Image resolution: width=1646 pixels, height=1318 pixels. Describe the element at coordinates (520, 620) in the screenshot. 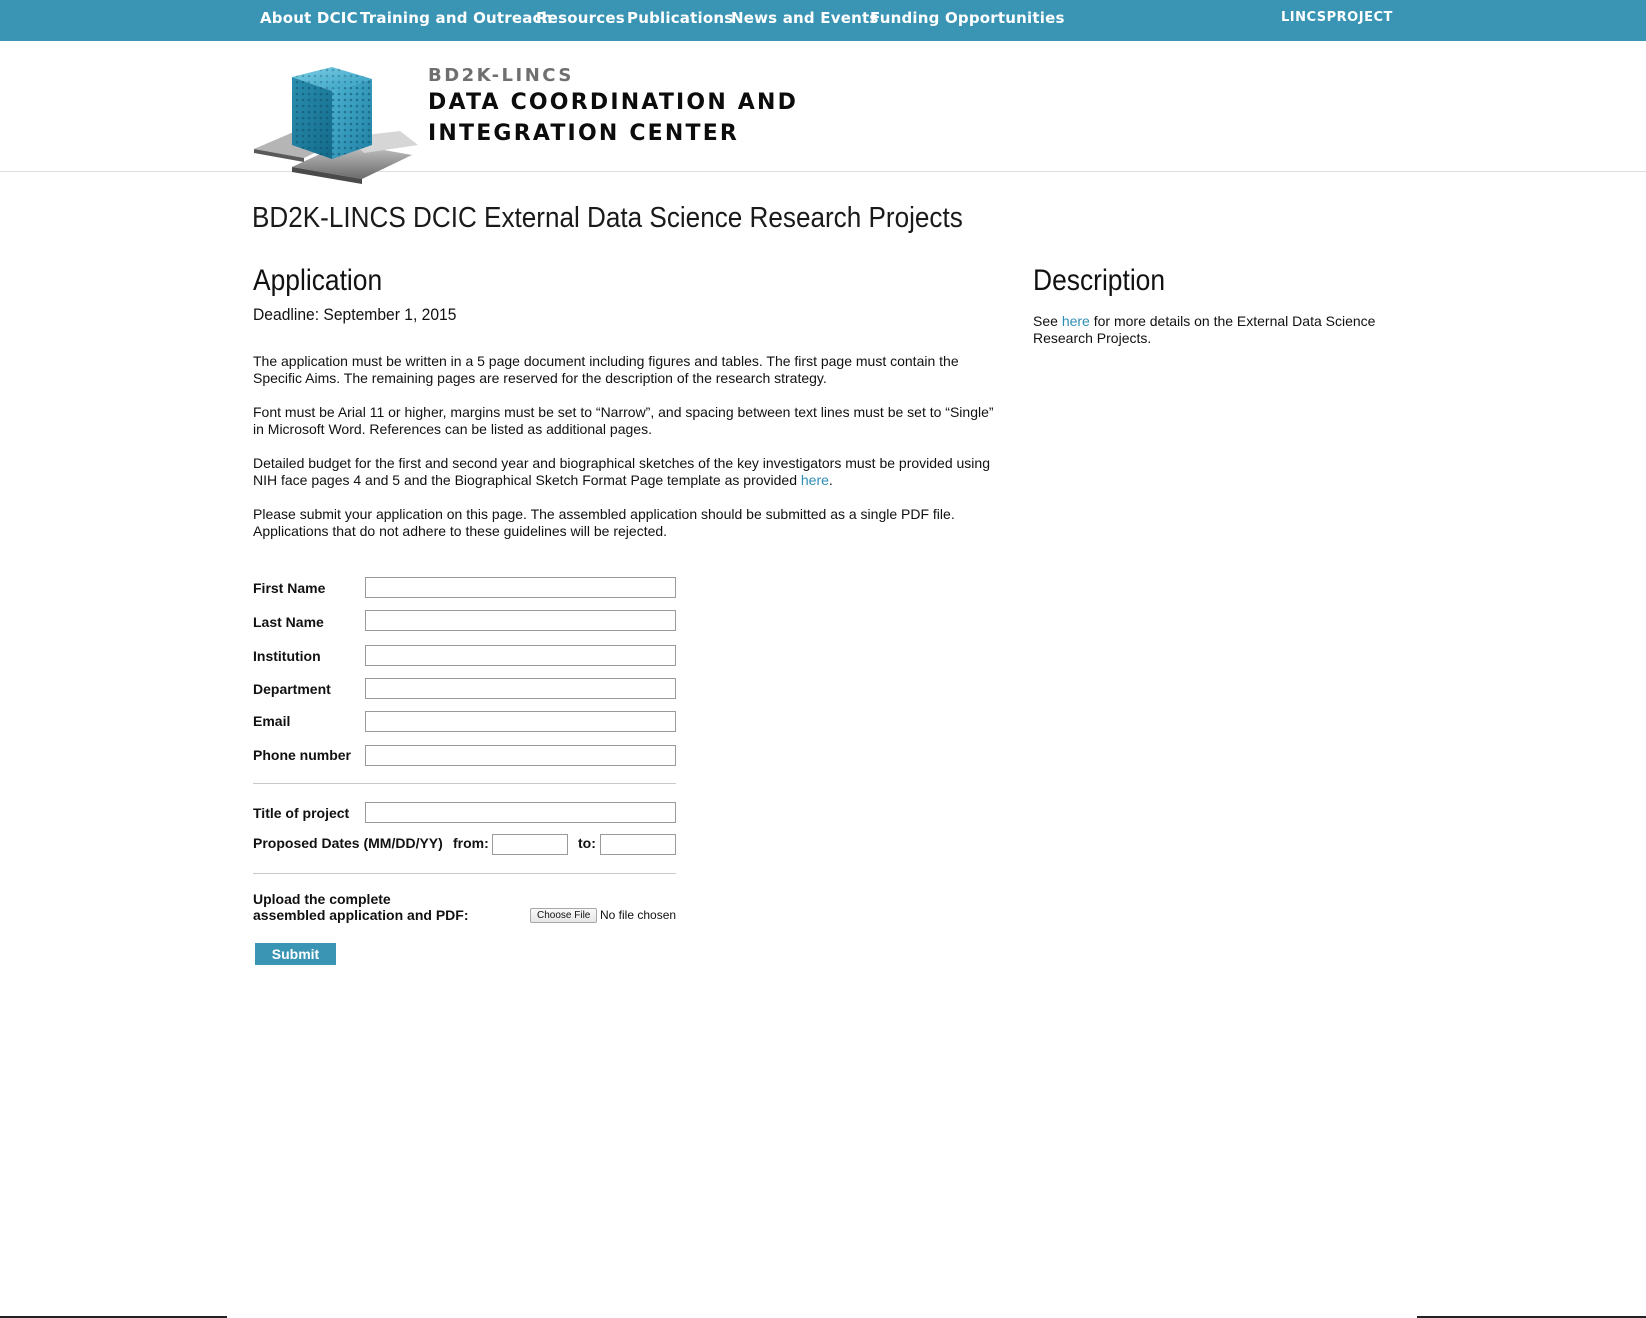

I see `last-name-input` at that location.